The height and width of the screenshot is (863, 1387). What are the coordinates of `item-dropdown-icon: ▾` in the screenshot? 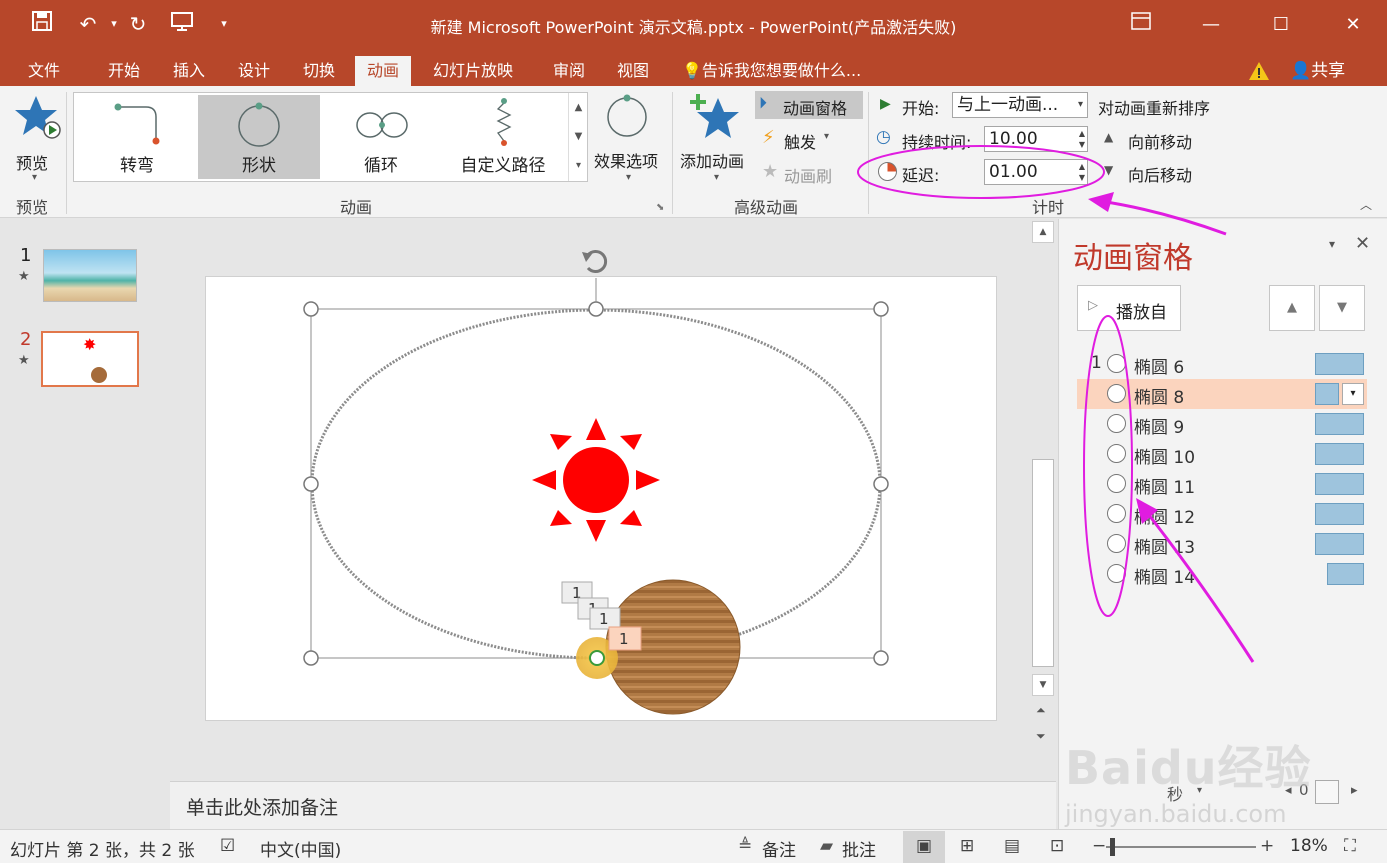 It's located at (1353, 394).